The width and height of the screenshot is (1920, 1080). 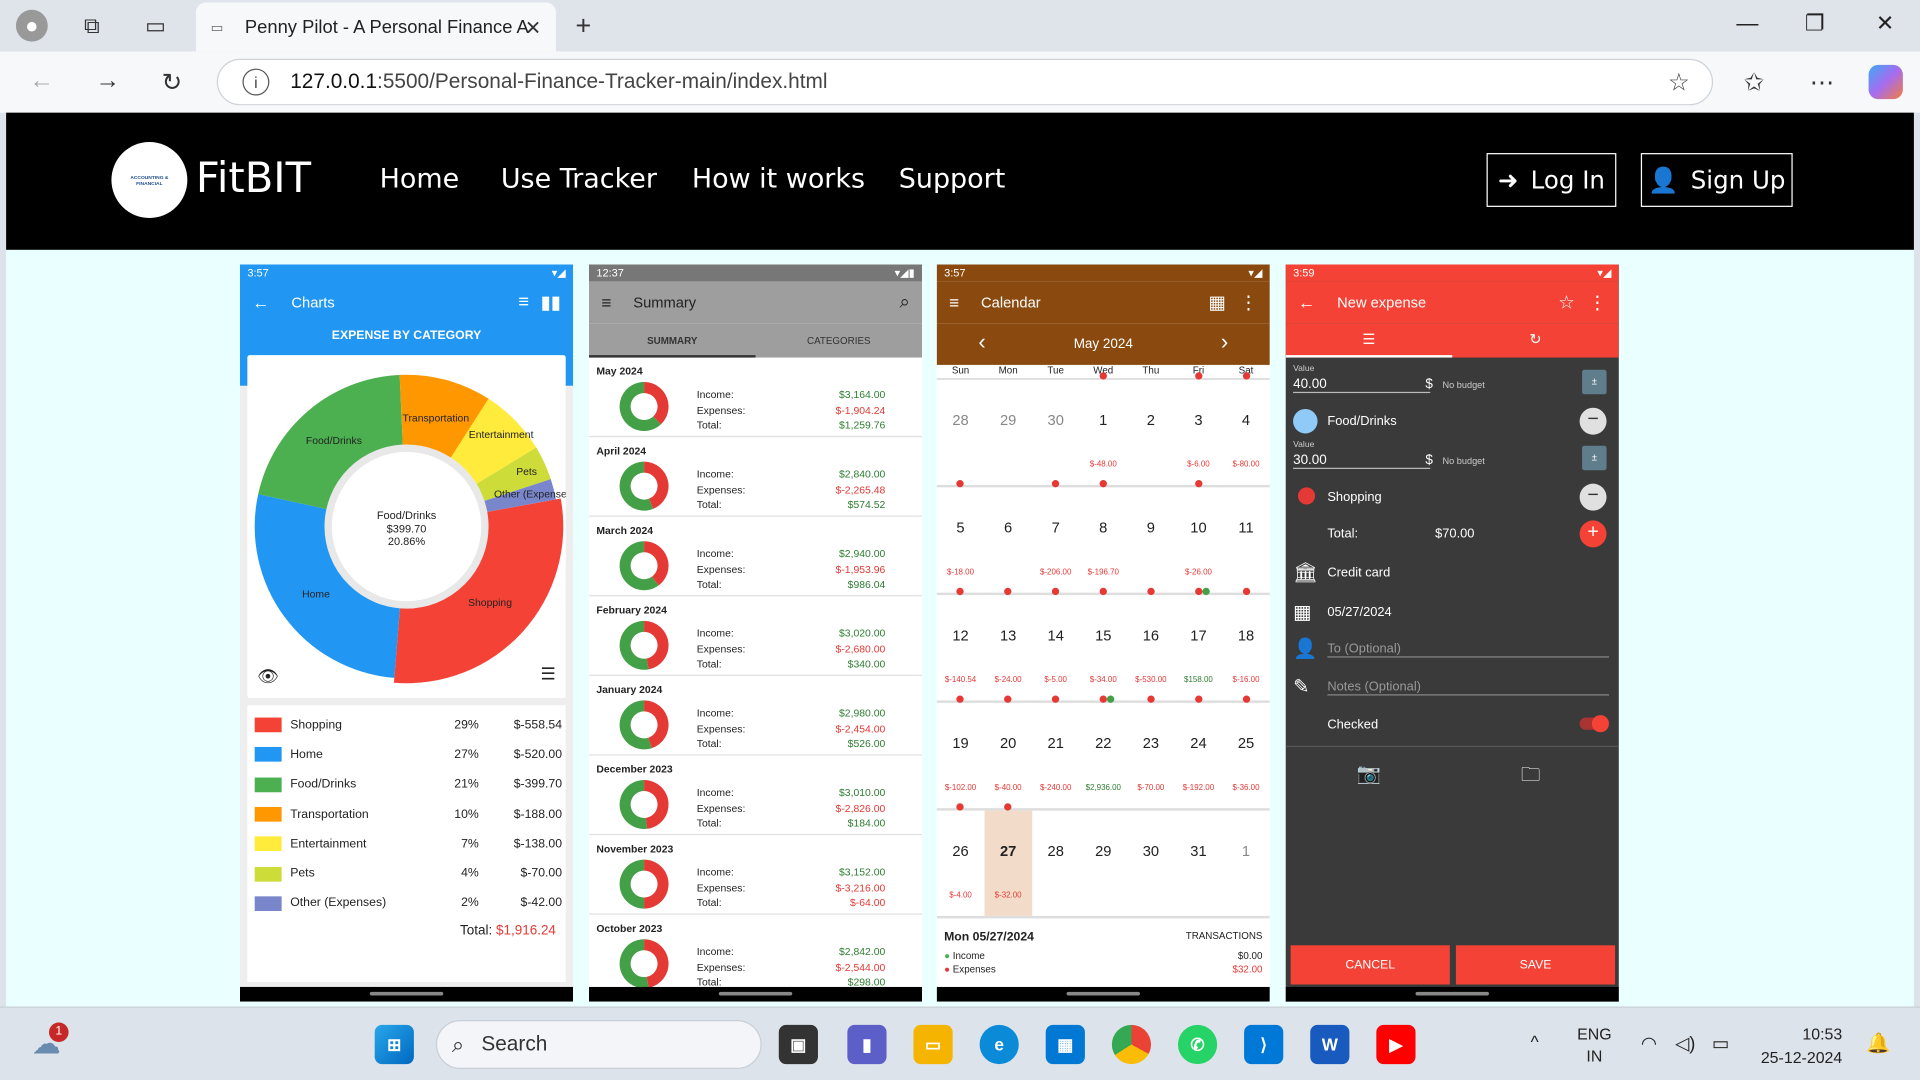 What do you see at coordinates (1199, 536) in the screenshot?
I see `calendar-day: 10 $-26.00` at bounding box center [1199, 536].